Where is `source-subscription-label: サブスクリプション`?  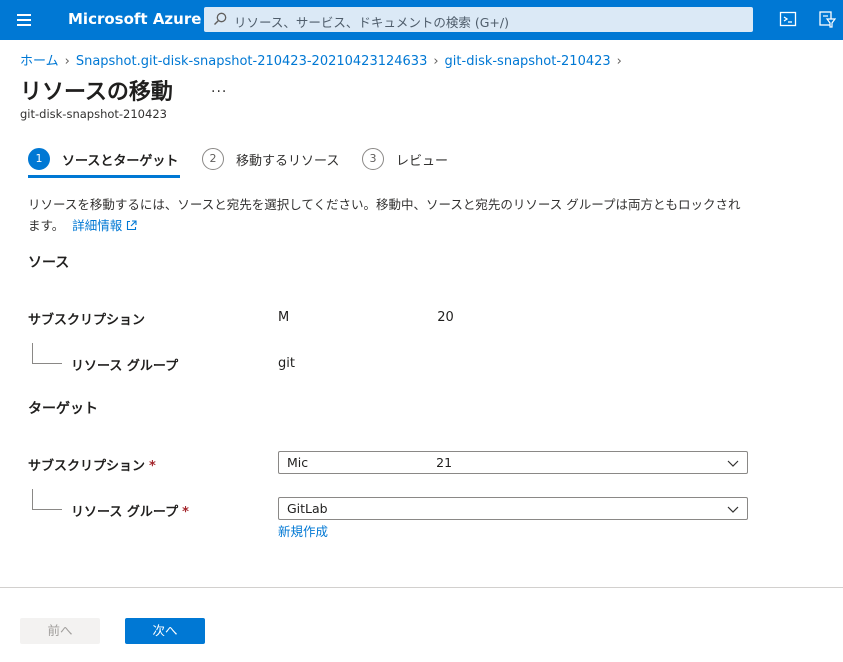 source-subscription-label: サブスクリプション is located at coordinates (87, 320).